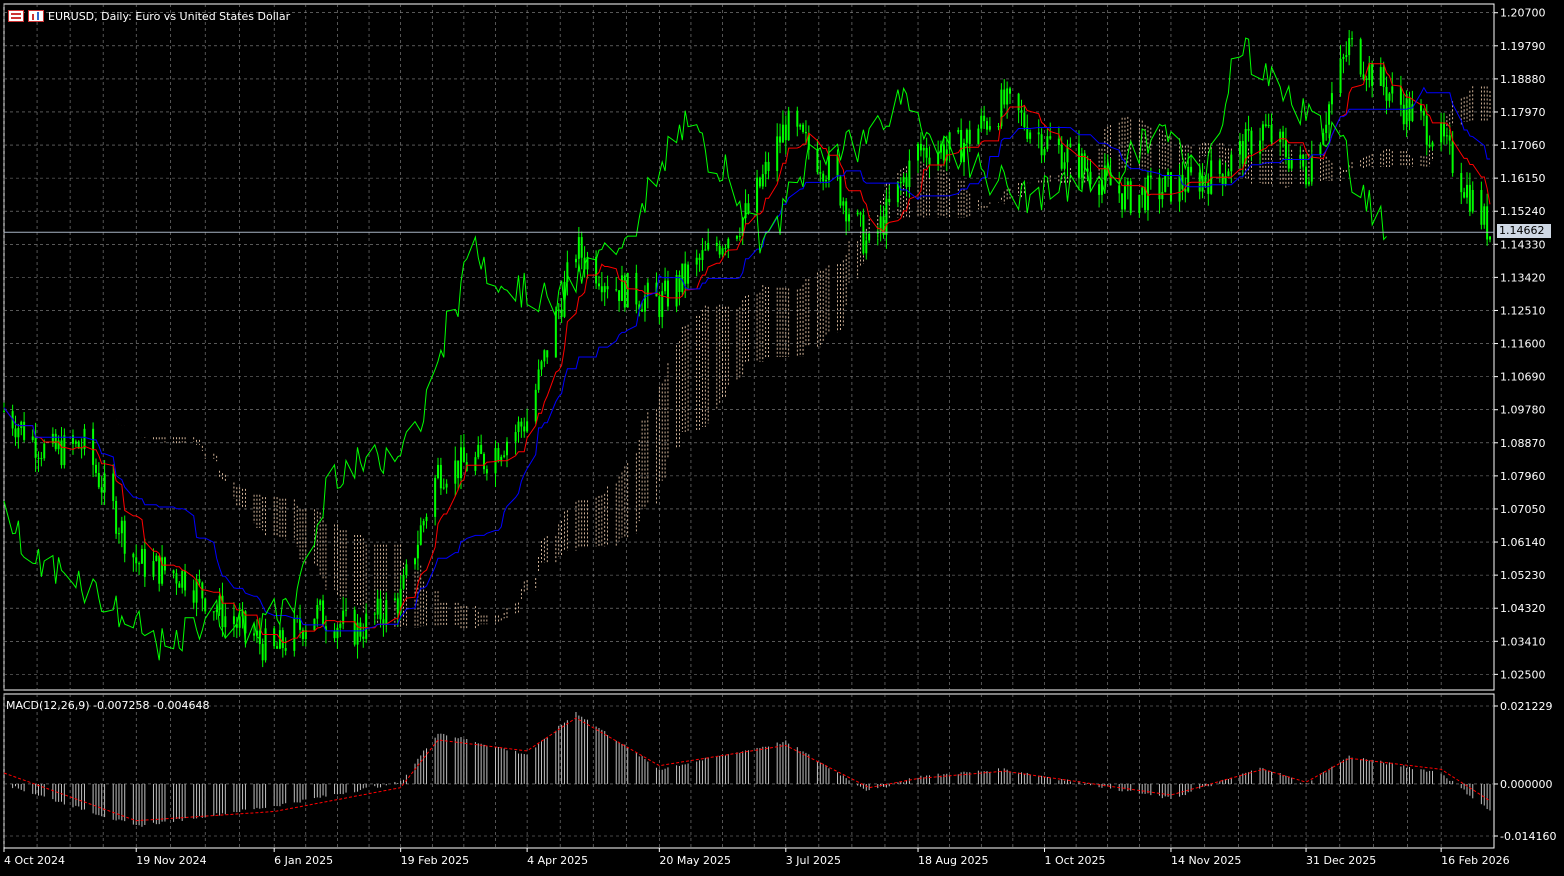  What do you see at coordinates (171, 860) in the screenshot?
I see `x-tick-label: 19 Nov 2024` at bounding box center [171, 860].